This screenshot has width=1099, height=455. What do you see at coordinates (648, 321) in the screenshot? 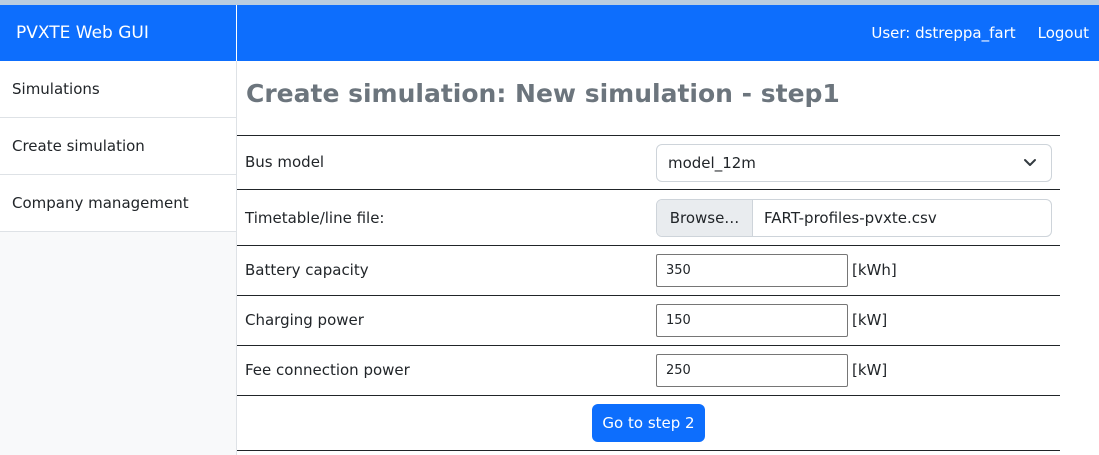
I see `form-row-charging: Charging power 150 [kW]` at bounding box center [648, 321].